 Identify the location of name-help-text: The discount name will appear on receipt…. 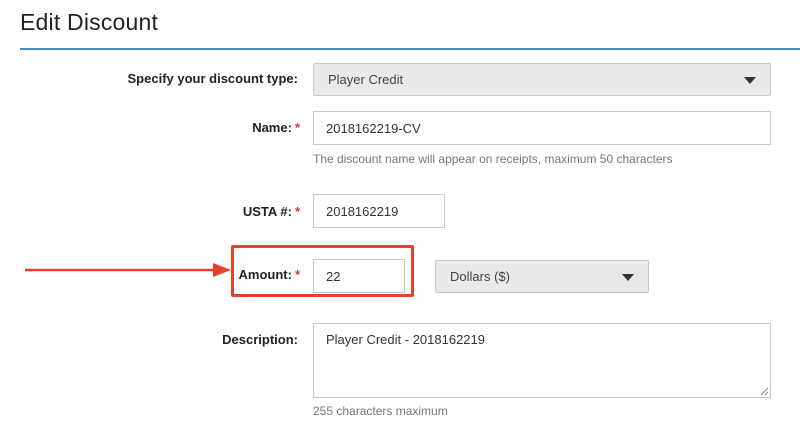
(493, 159).